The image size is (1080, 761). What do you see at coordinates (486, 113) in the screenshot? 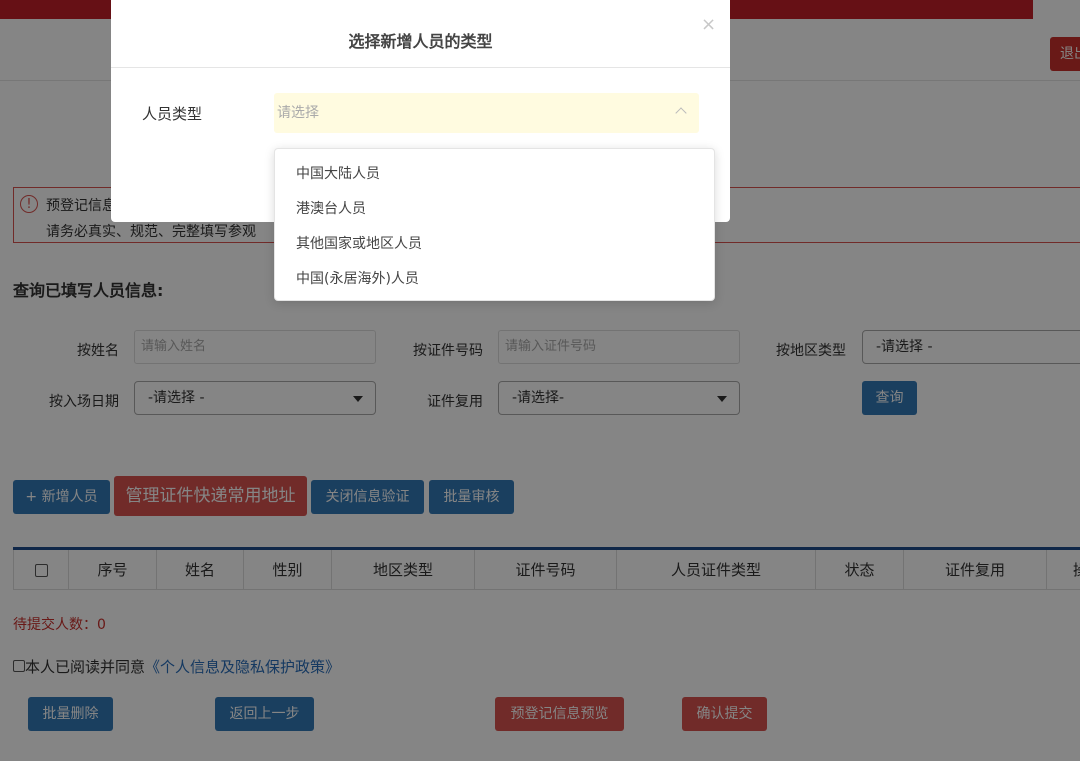
I see `person-type-select: 请选择` at bounding box center [486, 113].